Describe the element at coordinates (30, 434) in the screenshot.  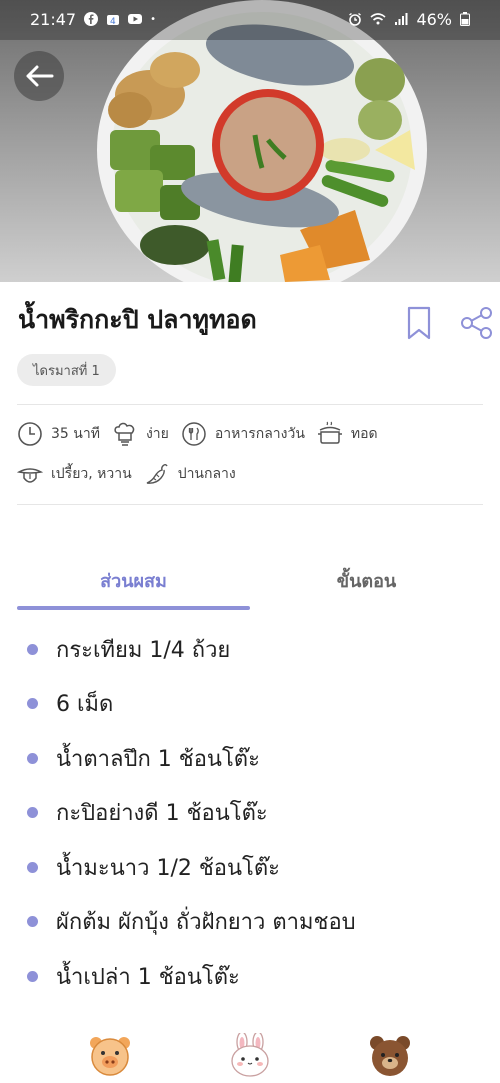
I see `clock-icon` at that location.